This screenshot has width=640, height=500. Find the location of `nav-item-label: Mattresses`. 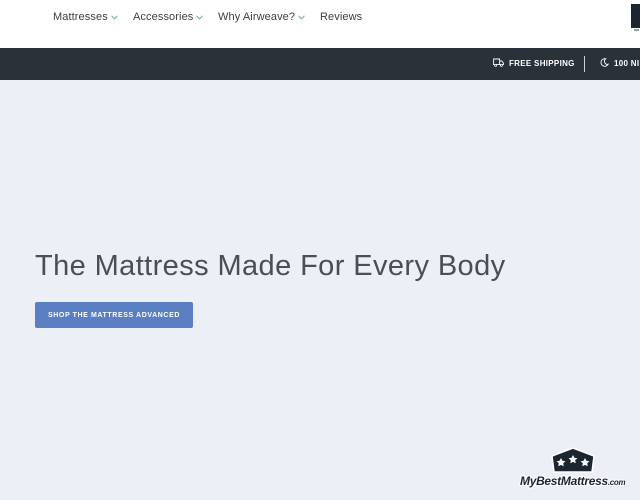

nav-item-label: Mattresses is located at coordinates (80, 17).